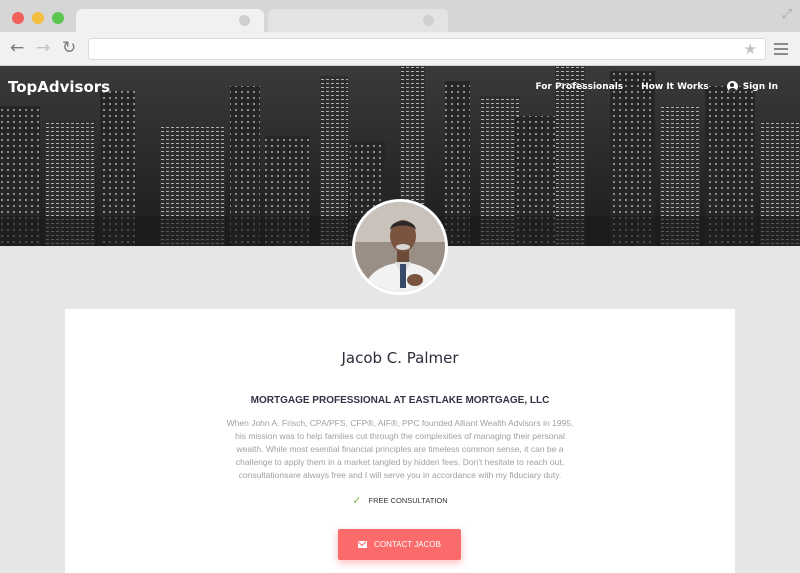  What do you see at coordinates (69, 48) in the screenshot?
I see `reload-icon: ↻` at bounding box center [69, 48].